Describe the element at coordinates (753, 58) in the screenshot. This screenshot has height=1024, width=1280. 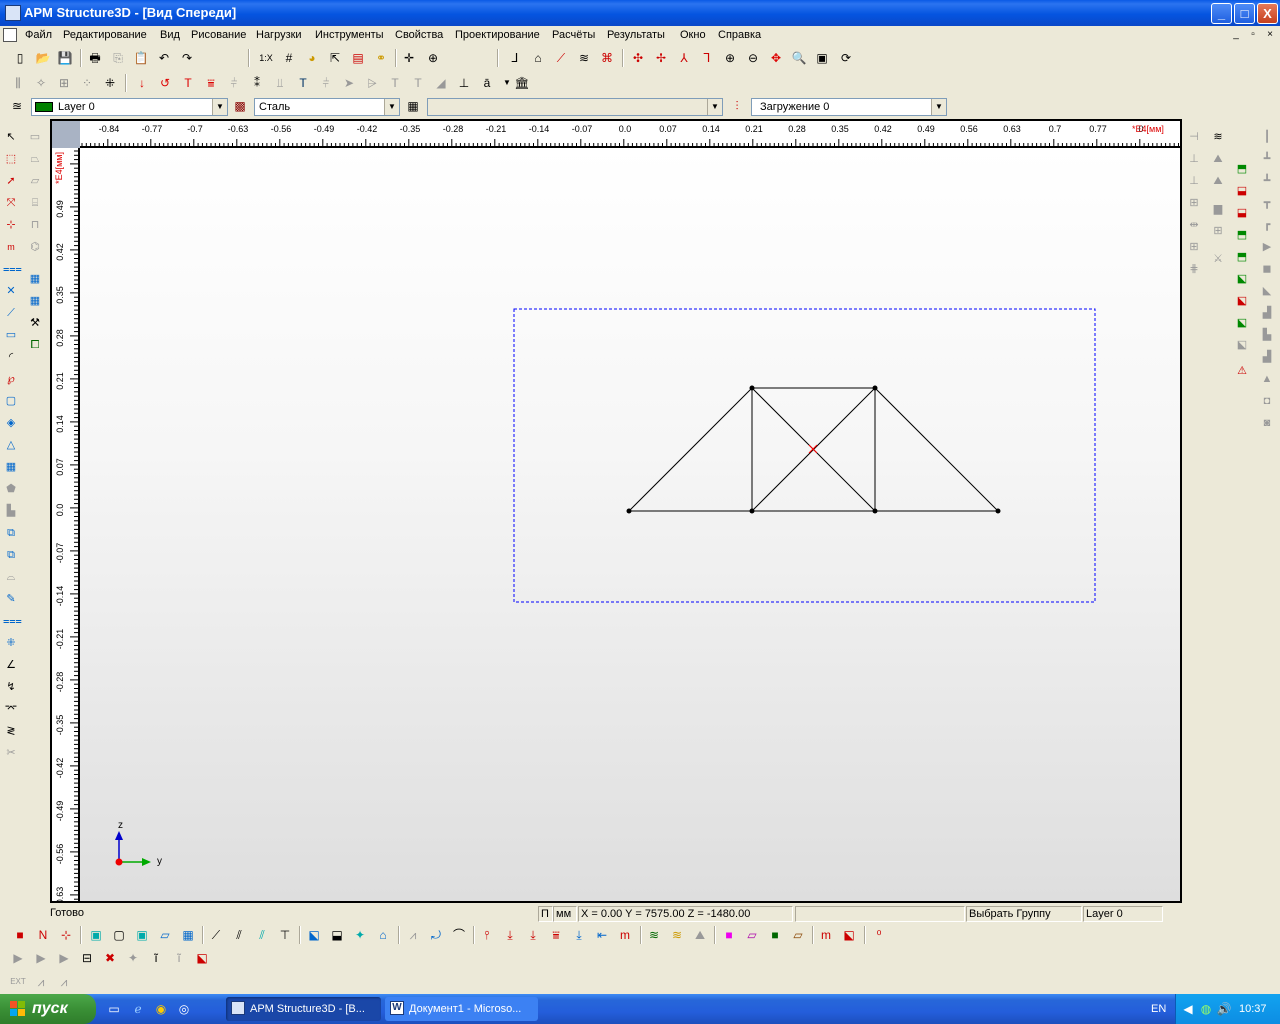
I see `zoom-out-icon: ⊖` at that location.